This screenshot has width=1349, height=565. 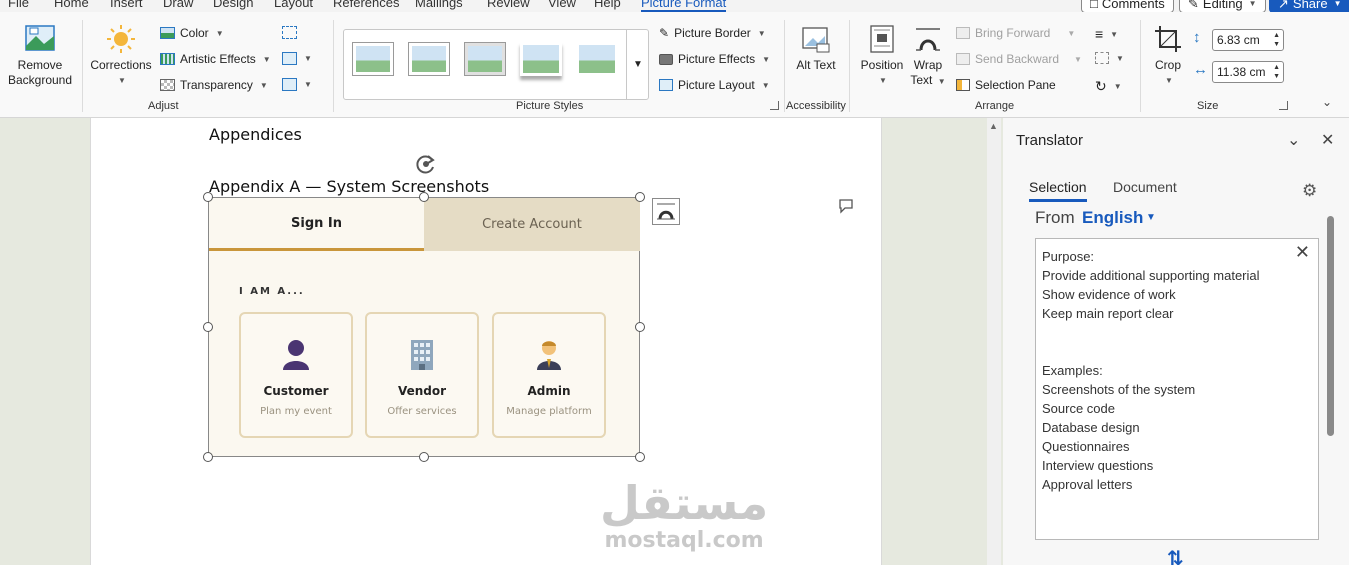 I want to click on tab-home: Home, so click(x=71, y=5).